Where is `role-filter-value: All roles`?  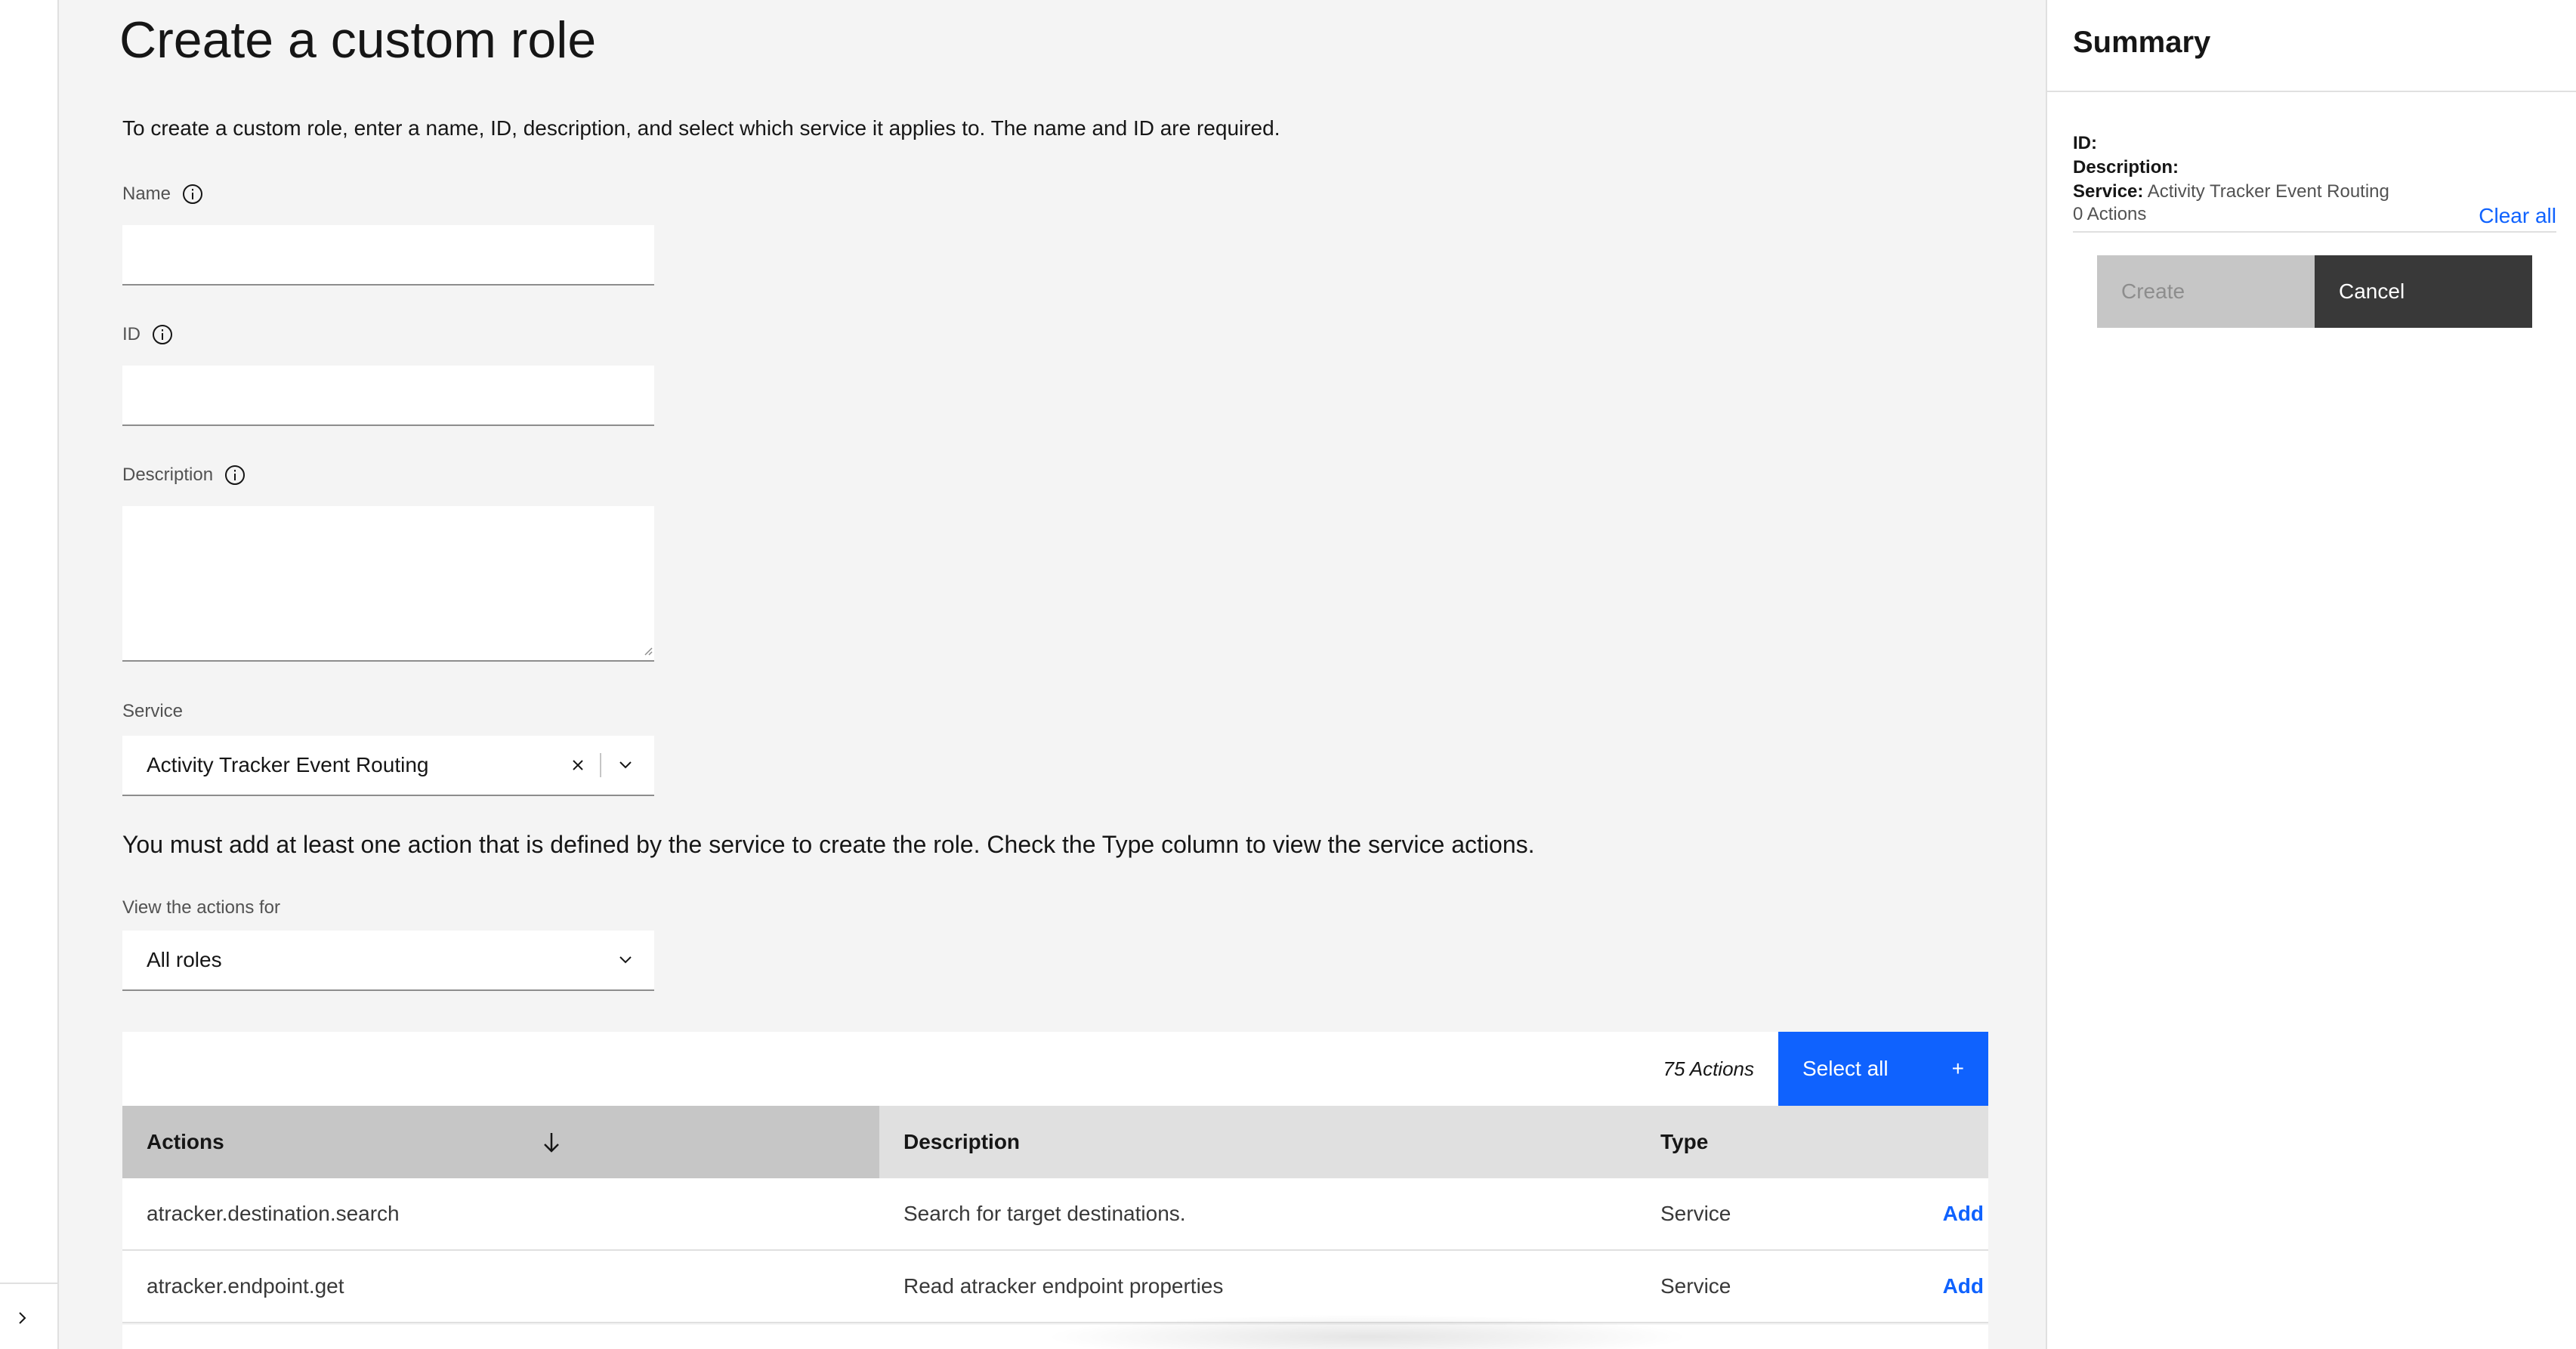
role-filter-value: All roles is located at coordinates (184, 960).